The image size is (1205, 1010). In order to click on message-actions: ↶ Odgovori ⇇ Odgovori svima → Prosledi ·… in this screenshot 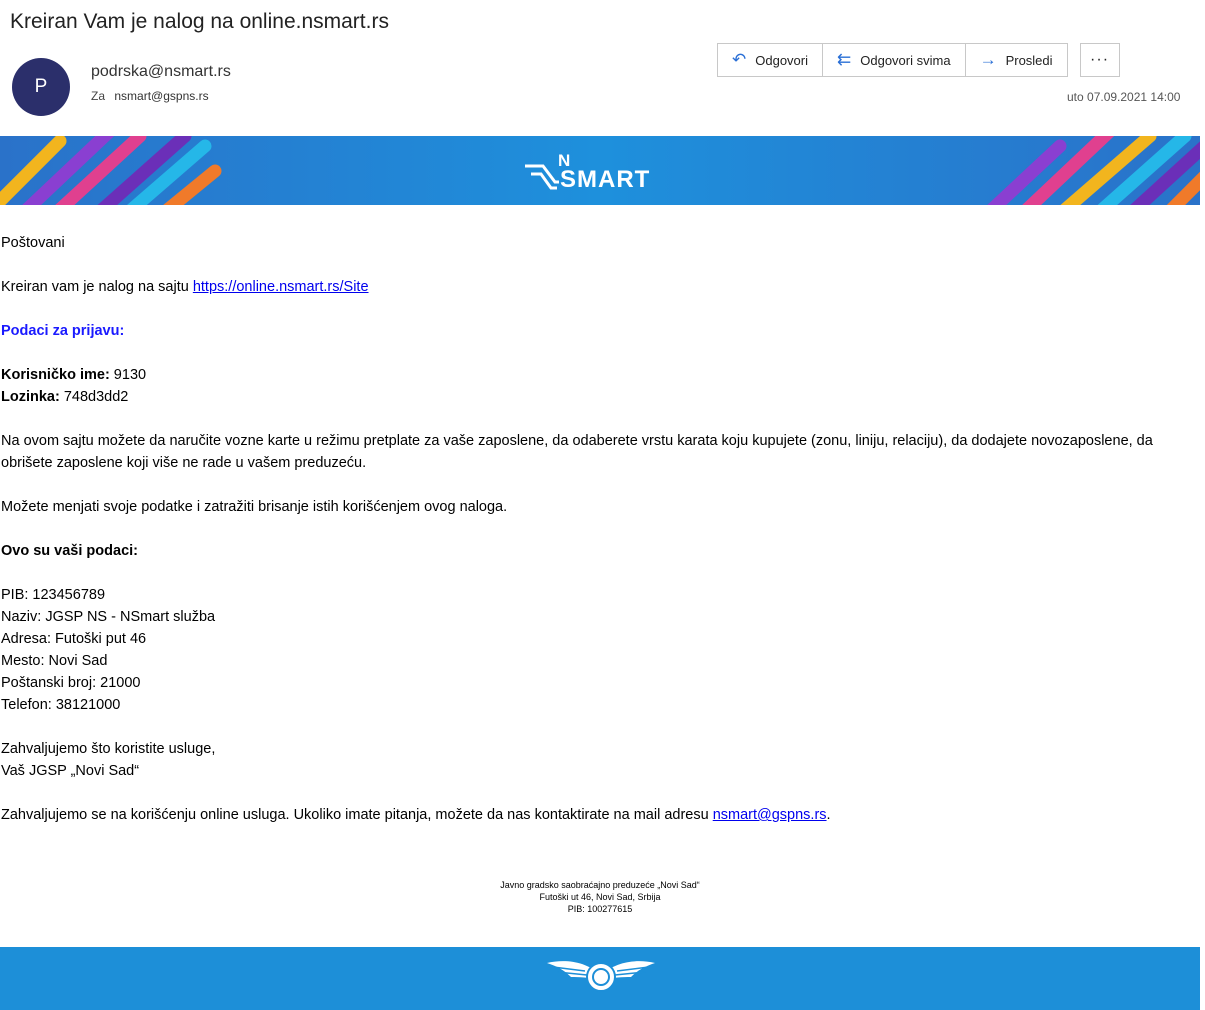, I will do `click(918, 61)`.